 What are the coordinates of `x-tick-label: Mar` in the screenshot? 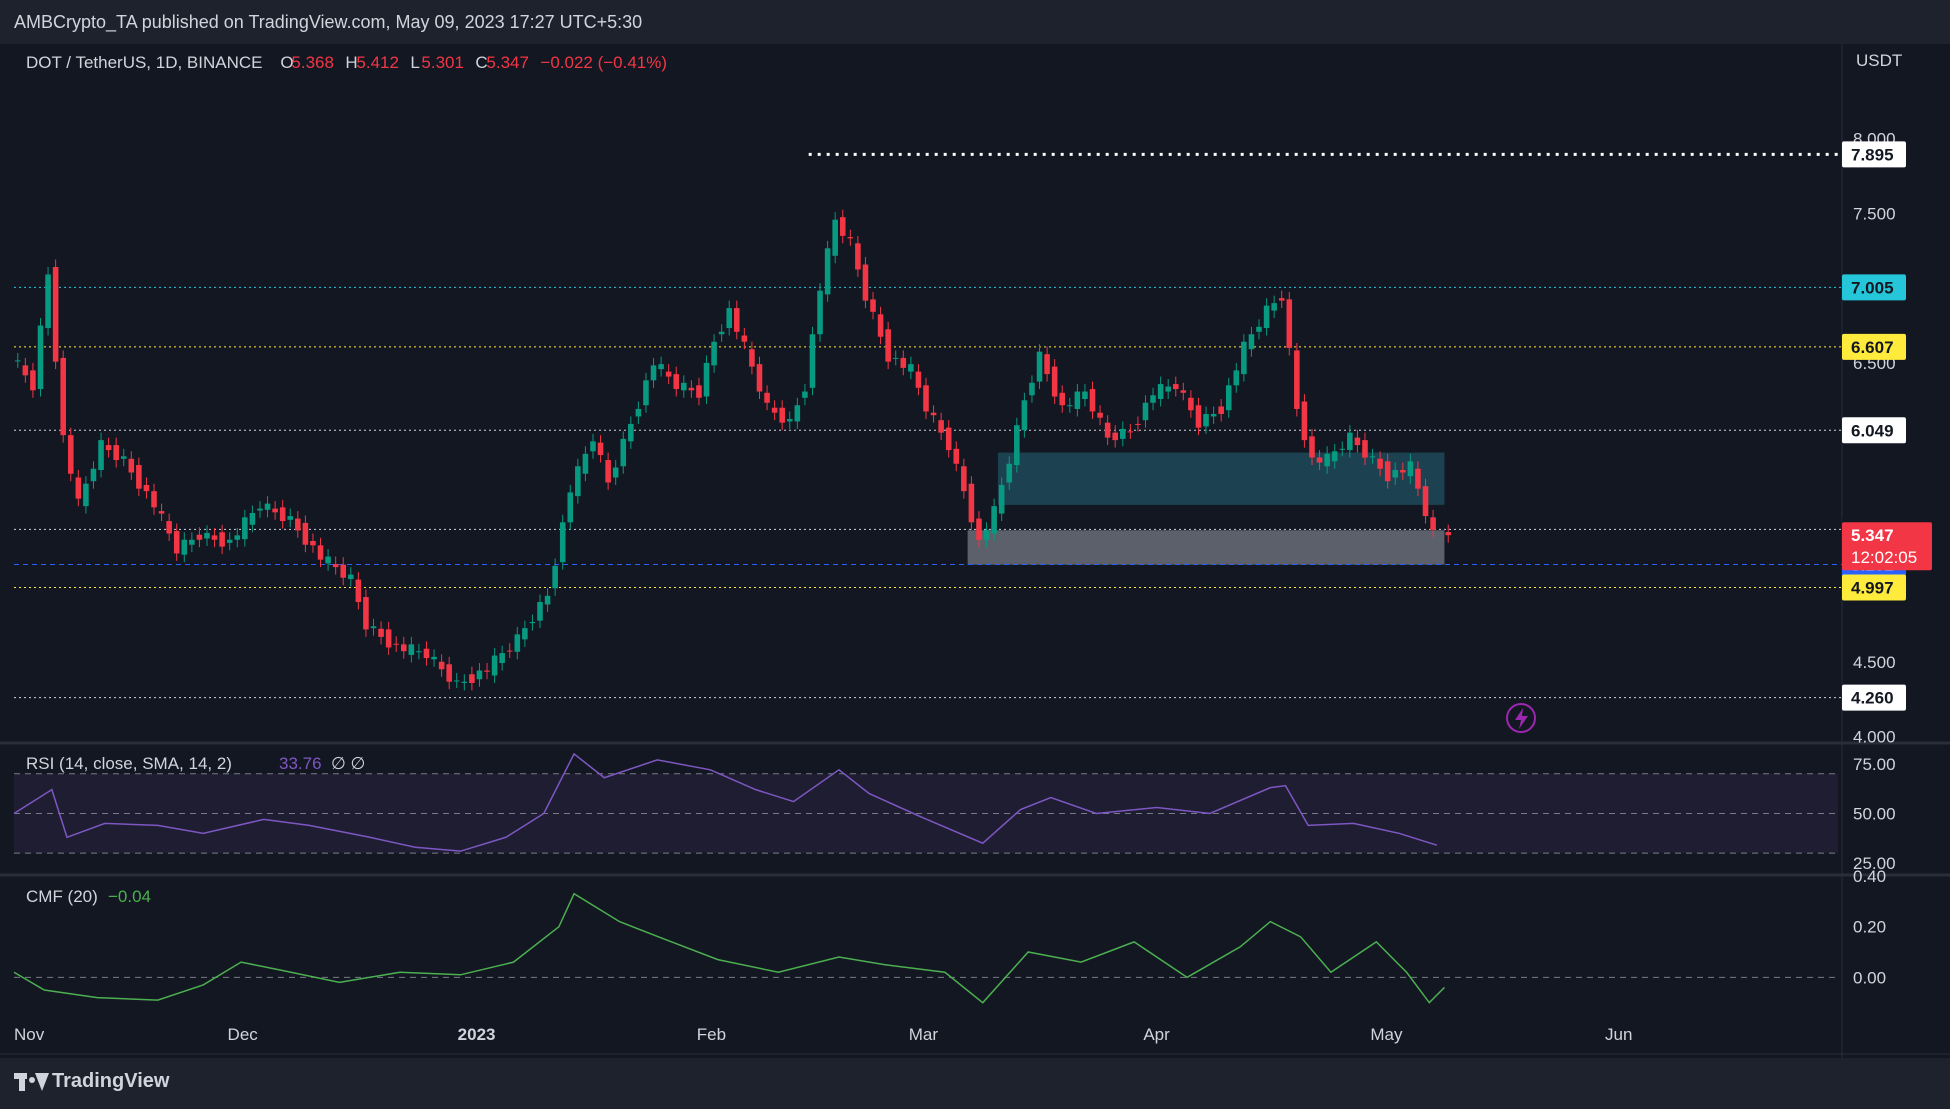 It's located at (924, 1034).